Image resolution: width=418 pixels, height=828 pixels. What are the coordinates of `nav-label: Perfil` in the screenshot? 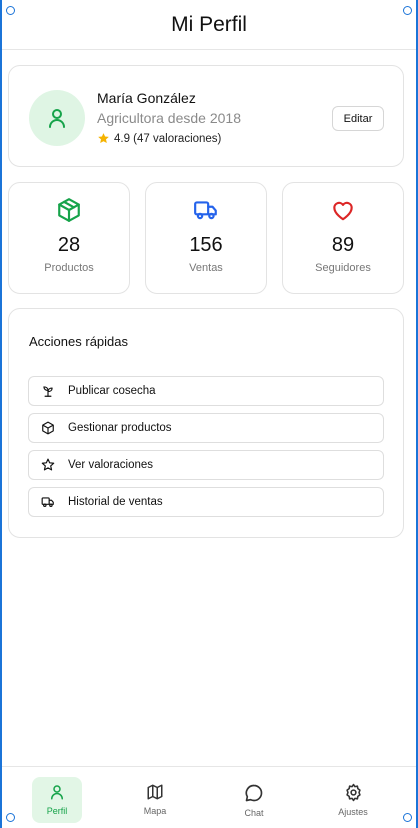 It's located at (57, 811).